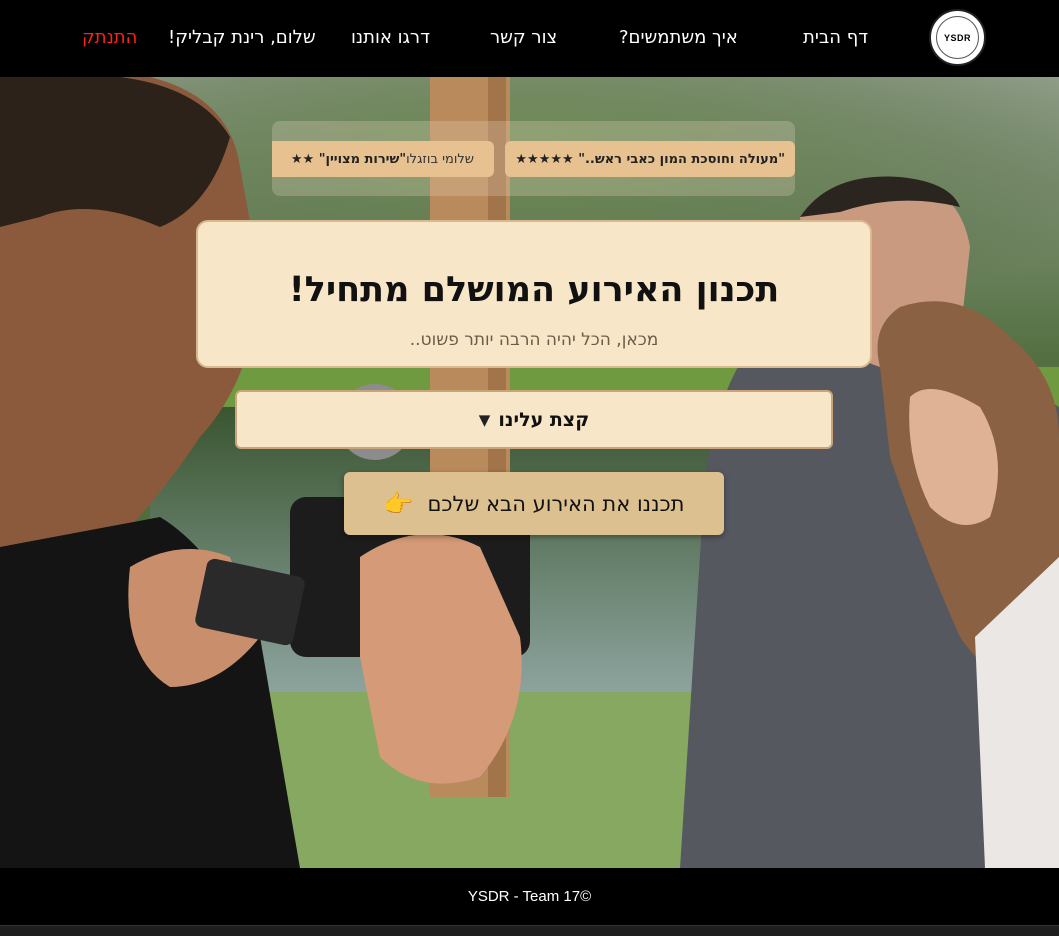  I want to click on logo-text: YSDR, so click(958, 37).